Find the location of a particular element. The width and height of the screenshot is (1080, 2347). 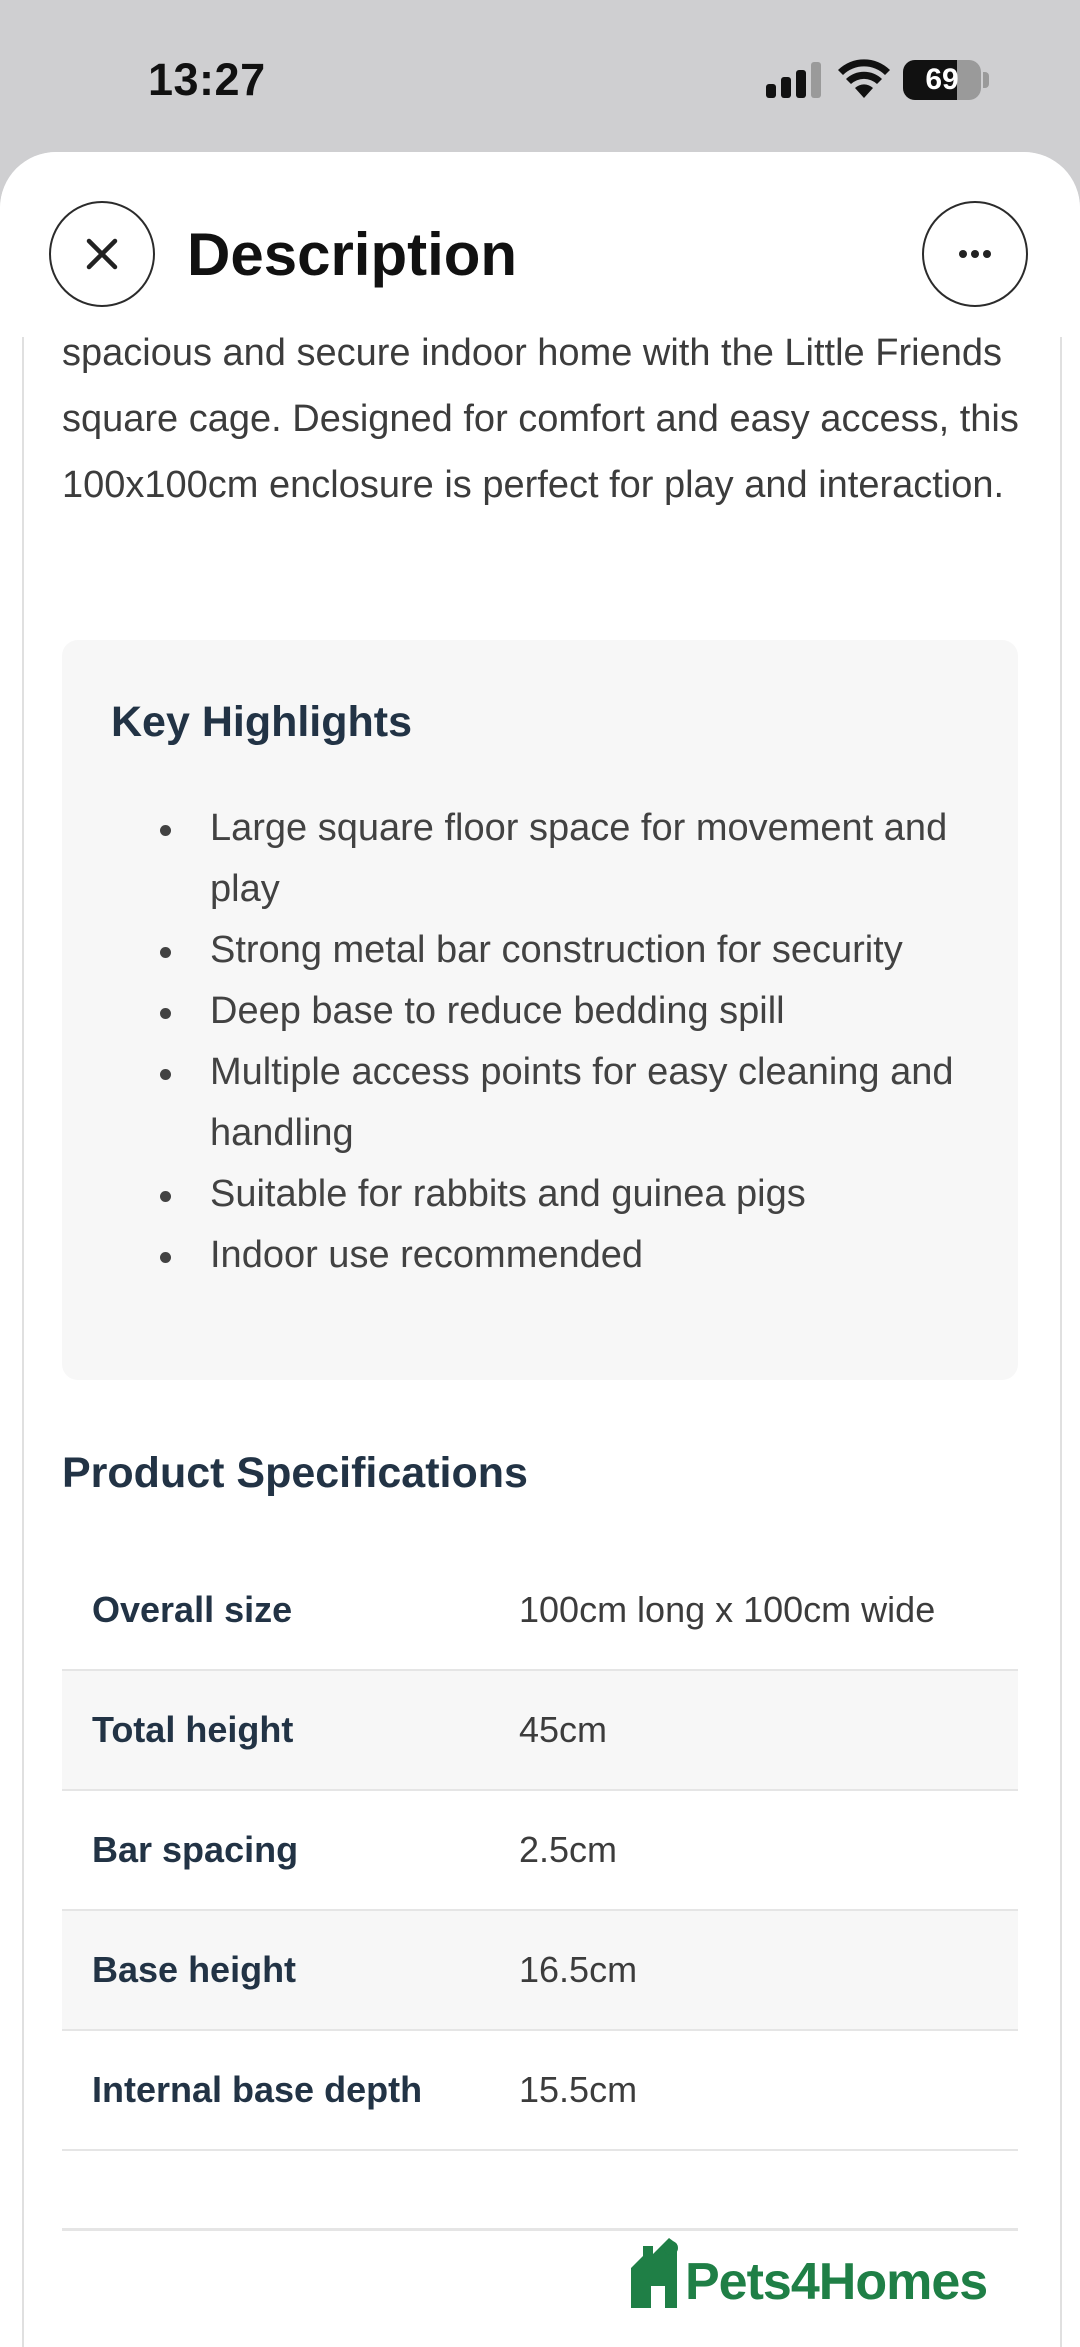

ellipsis-icon is located at coordinates (975, 254).